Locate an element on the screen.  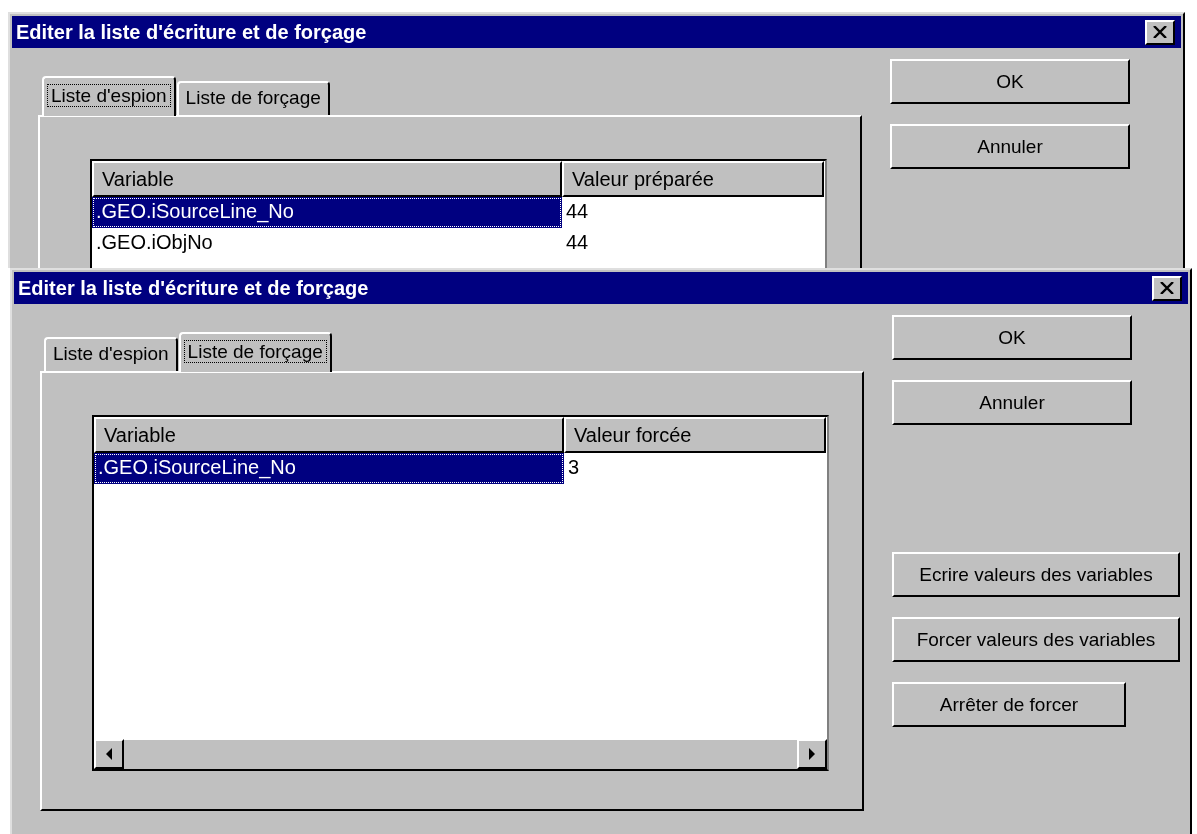
right-arrow-icon is located at coordinates (812, 754).